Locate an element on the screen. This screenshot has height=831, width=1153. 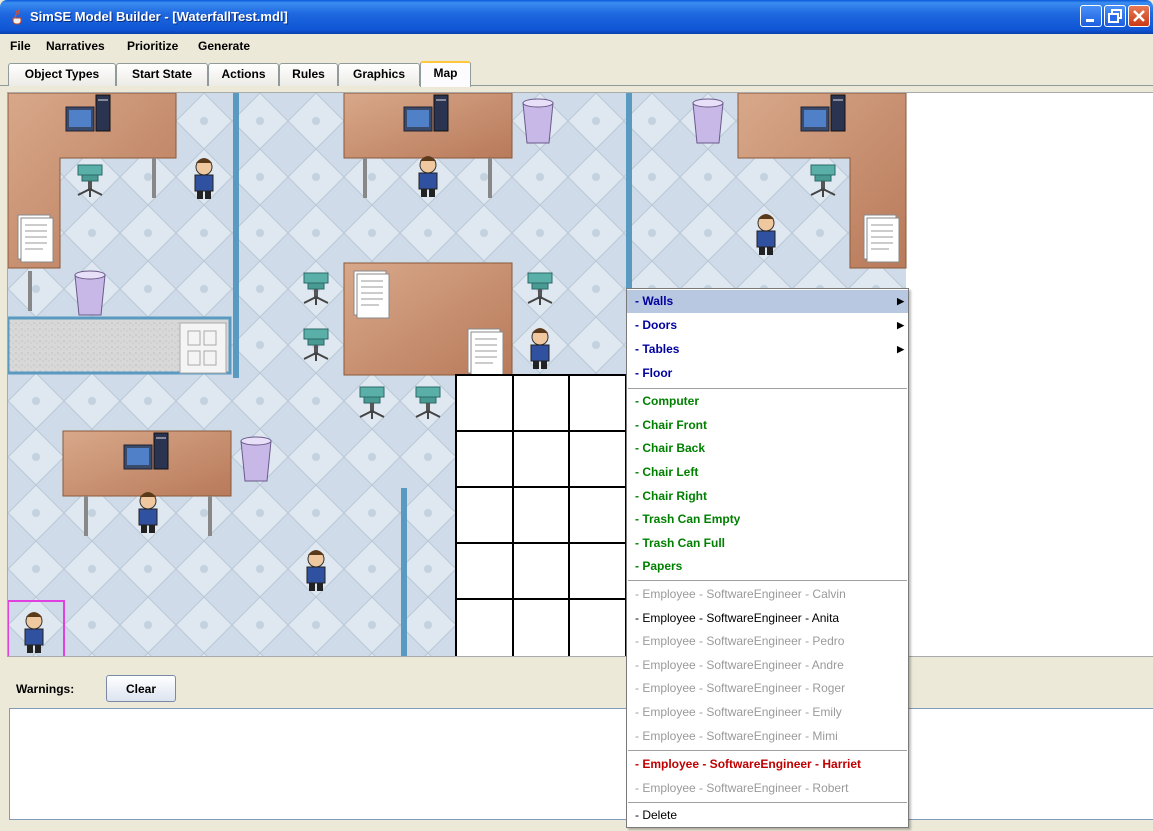
warnings-textarea is located at coordinates (581, 764).